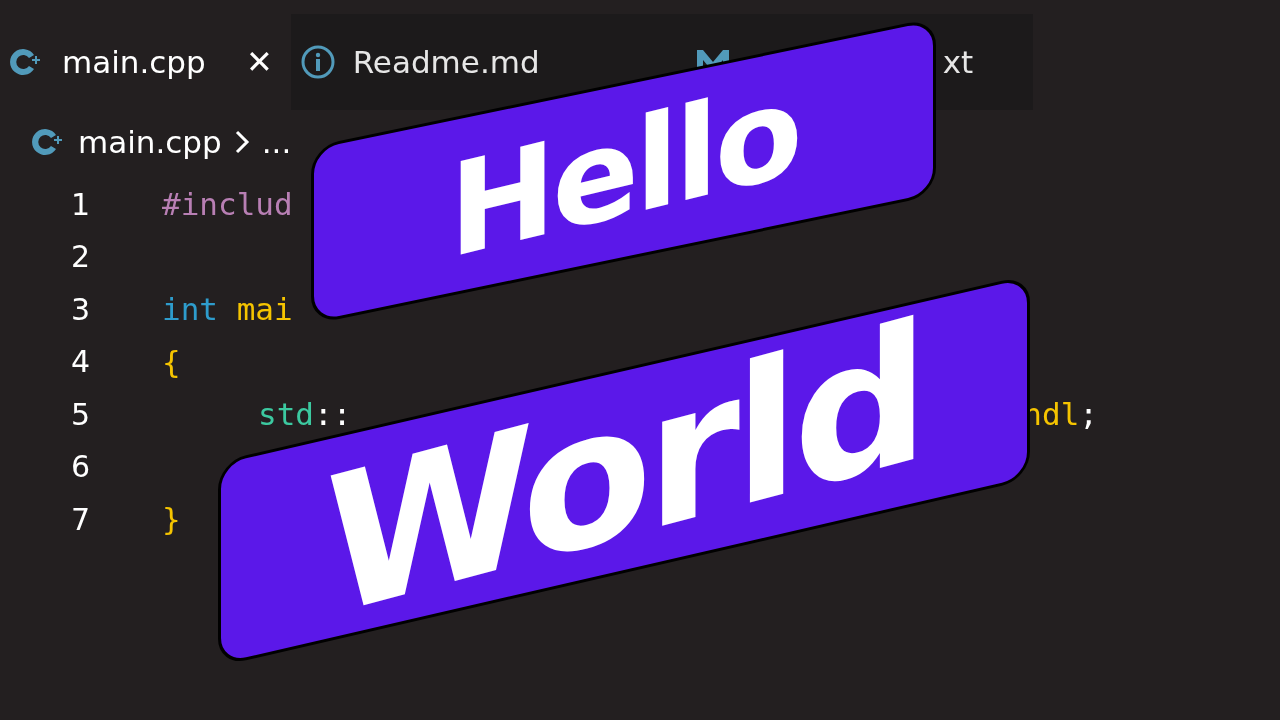 This screenshot has width=1280, height=720. Describe the element at coordinates (254, 62) in the screenshot. I see `close-button: ✕` at that location.